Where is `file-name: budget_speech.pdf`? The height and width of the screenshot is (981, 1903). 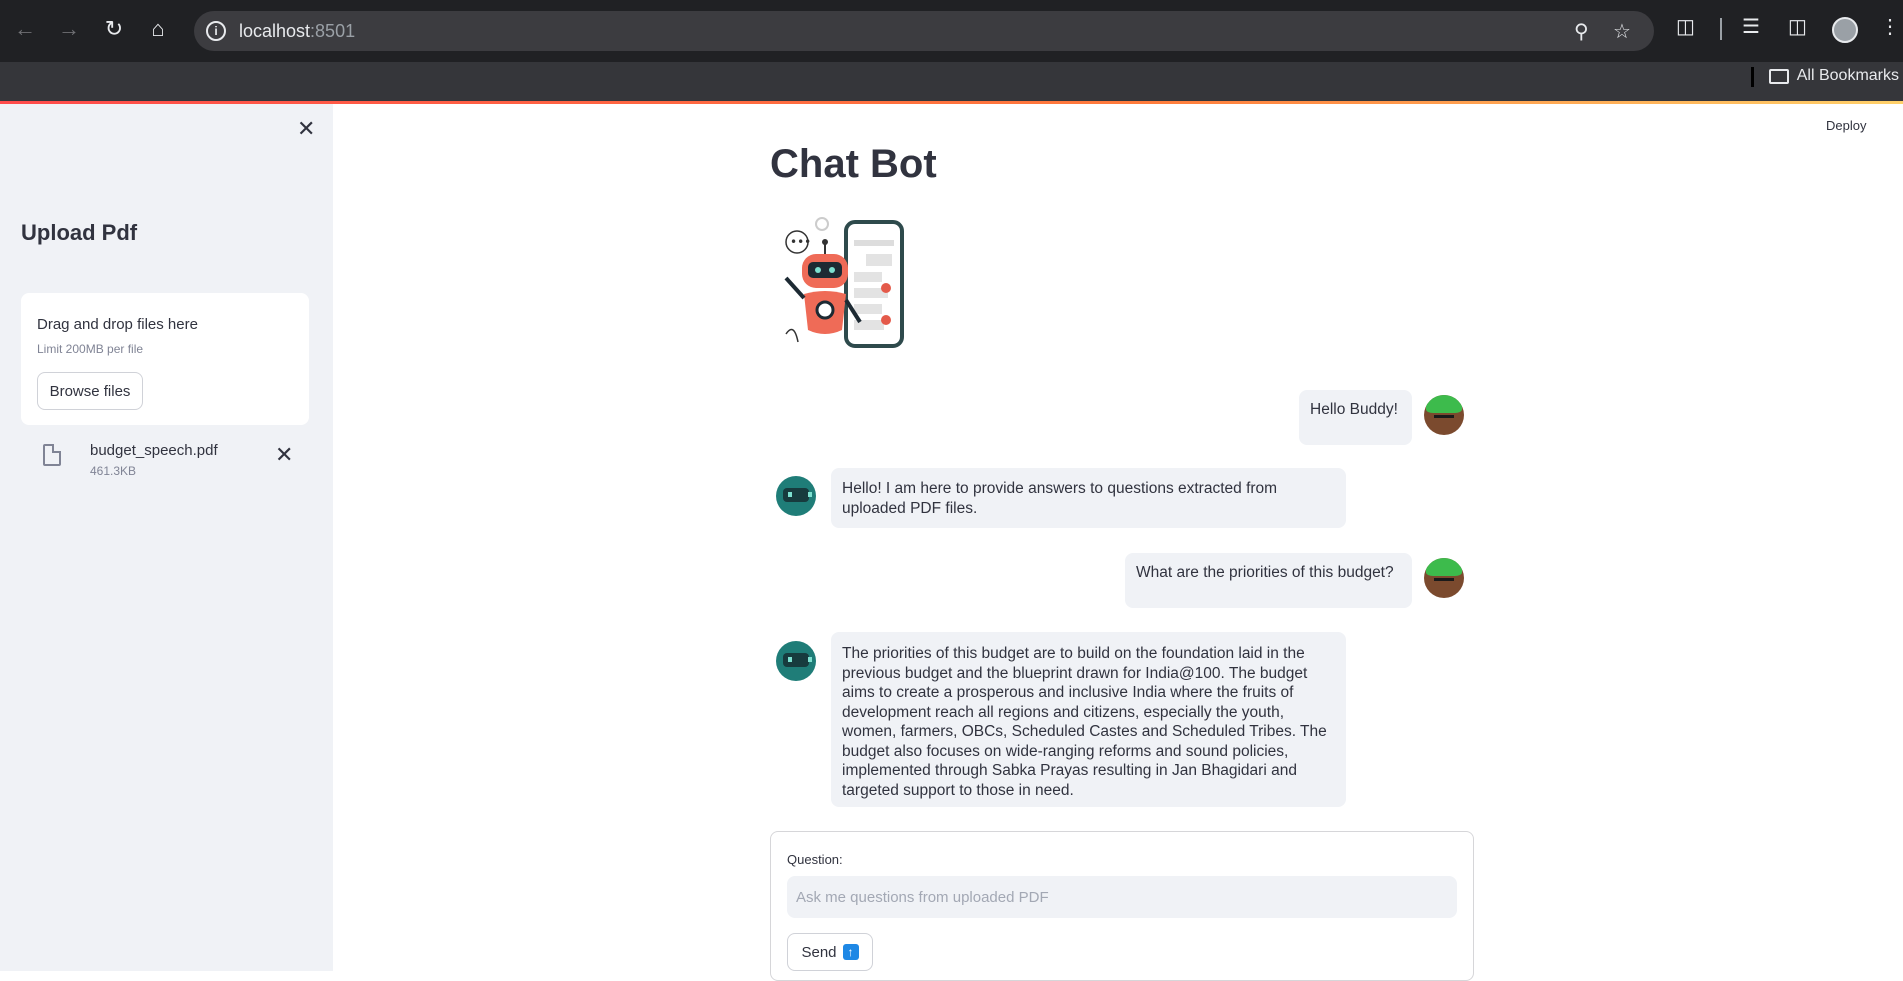 file-name: budget_speech.pdf is located at coordinates (154, 450).